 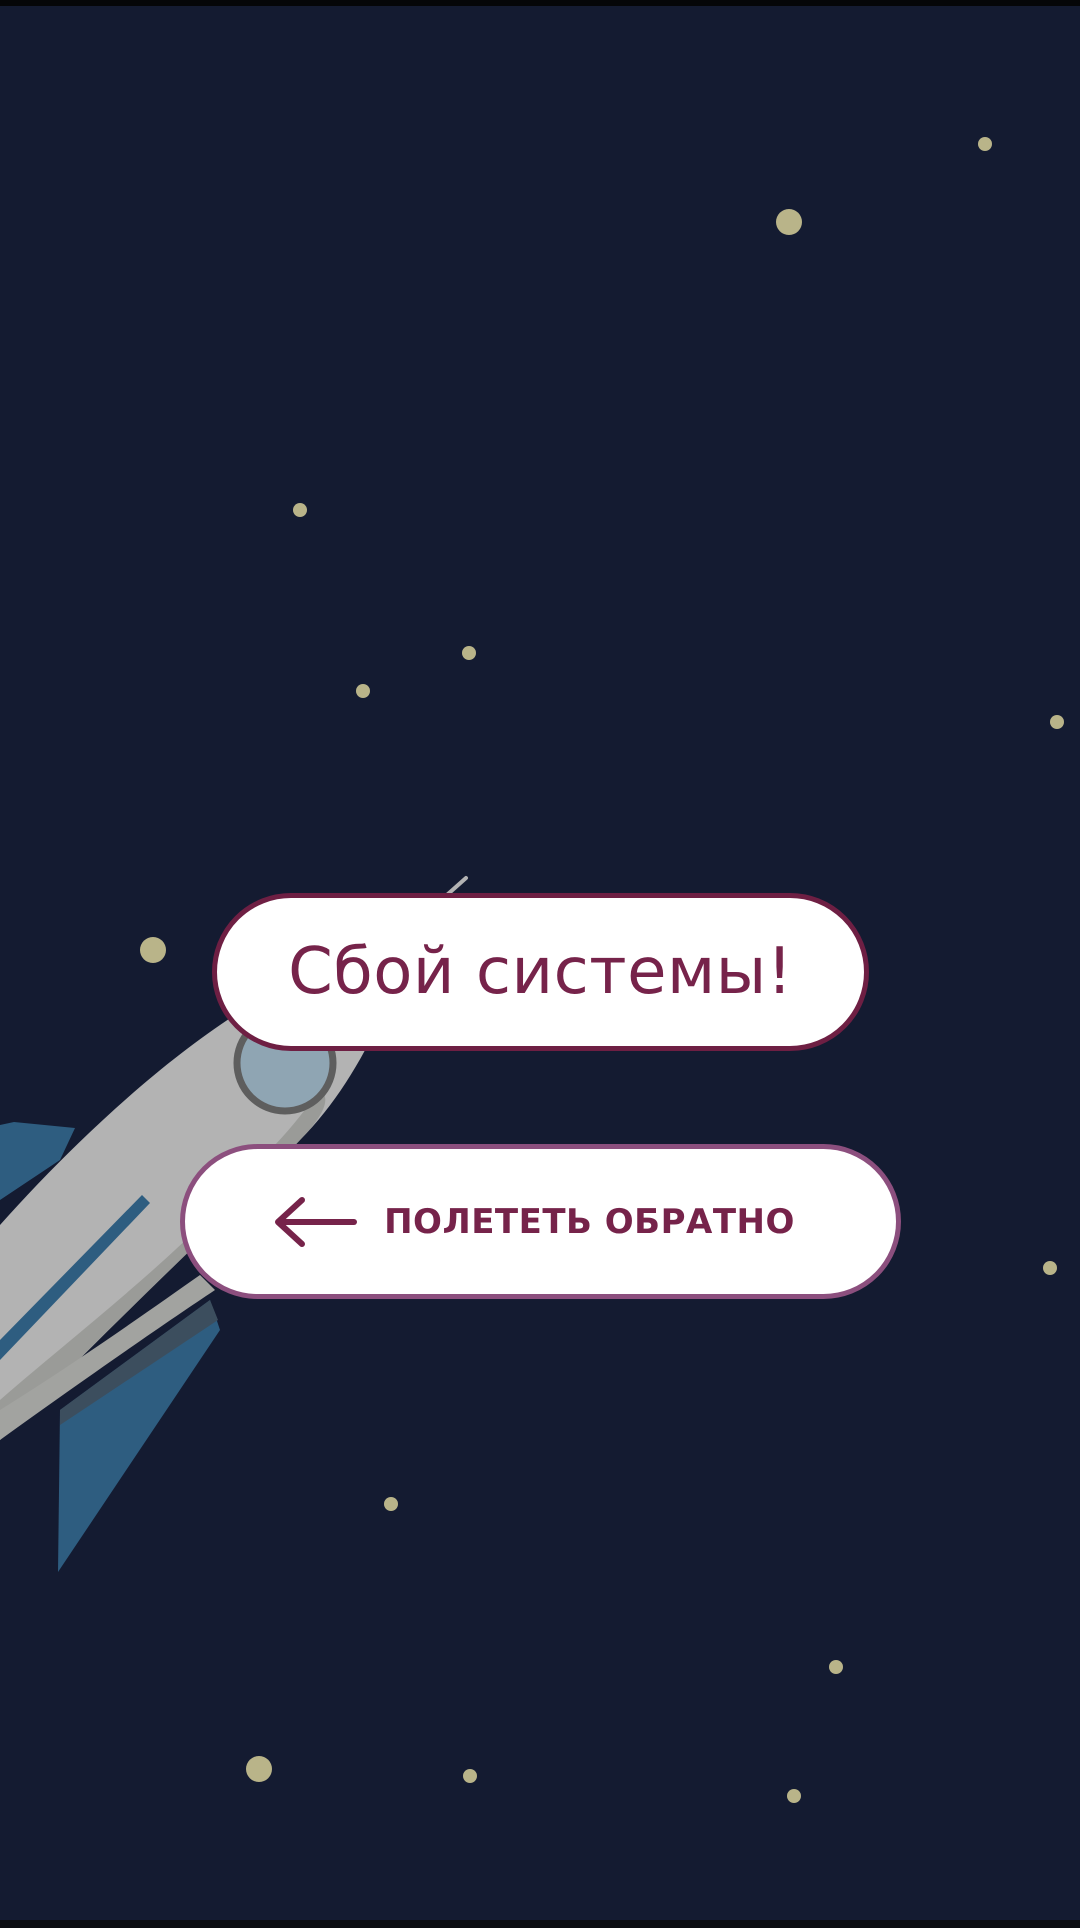 I want to click on navigation-bar, so click(x=540, y=1924).